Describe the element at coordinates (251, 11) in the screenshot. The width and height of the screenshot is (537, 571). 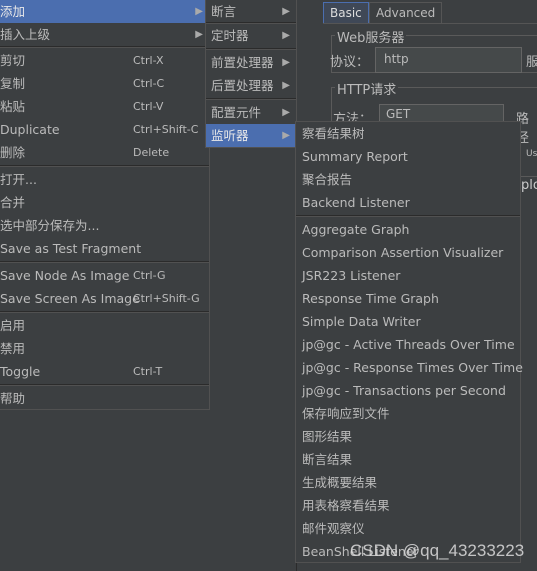
I see `submenu-item-assertion: 断言 ▶` at that location.